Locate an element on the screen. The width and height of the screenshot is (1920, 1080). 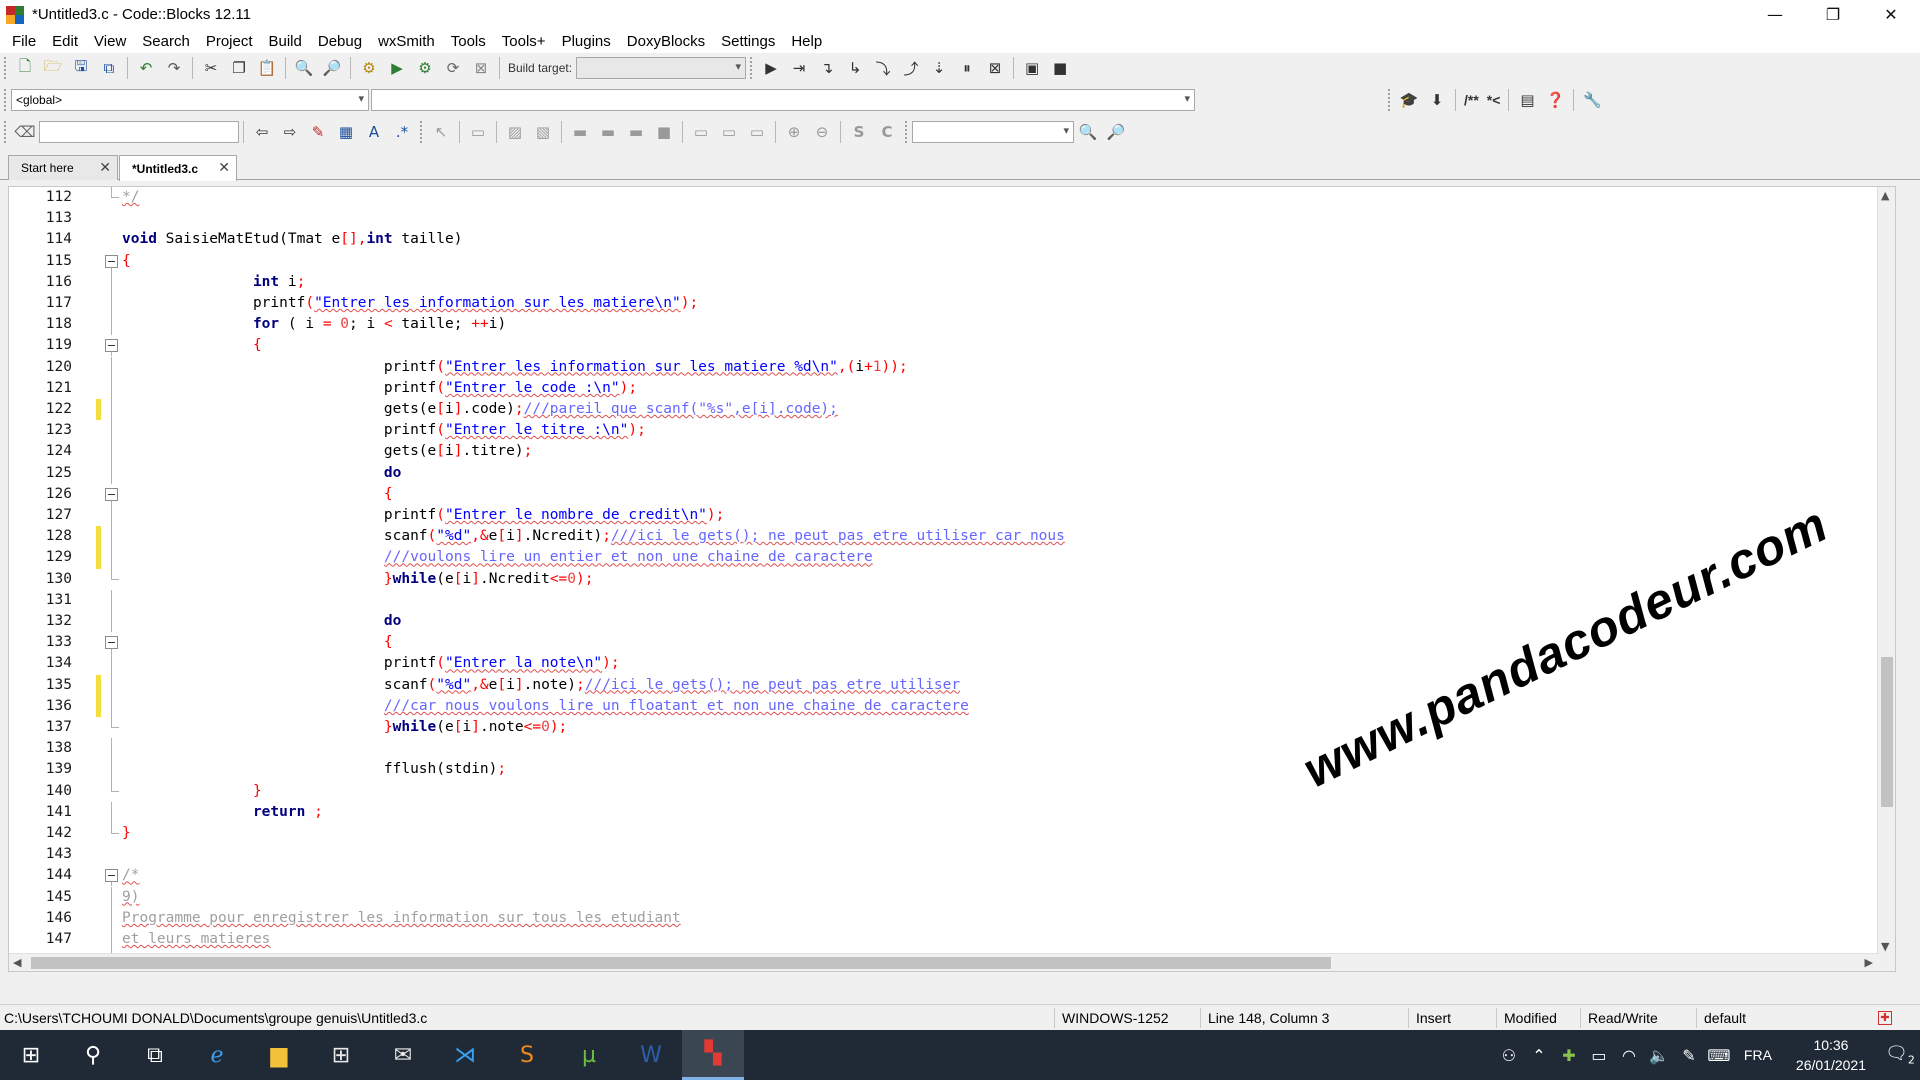
debug-info-icon: ■ is located at coordinates (1060, 68).